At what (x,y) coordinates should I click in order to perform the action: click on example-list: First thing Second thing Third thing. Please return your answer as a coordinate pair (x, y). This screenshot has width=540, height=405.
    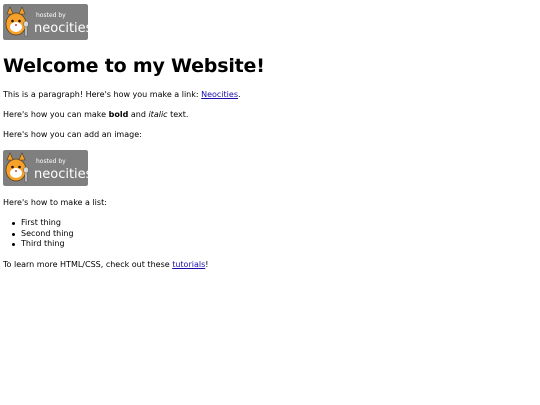
    Looking at the image, I should click on (270, 234).